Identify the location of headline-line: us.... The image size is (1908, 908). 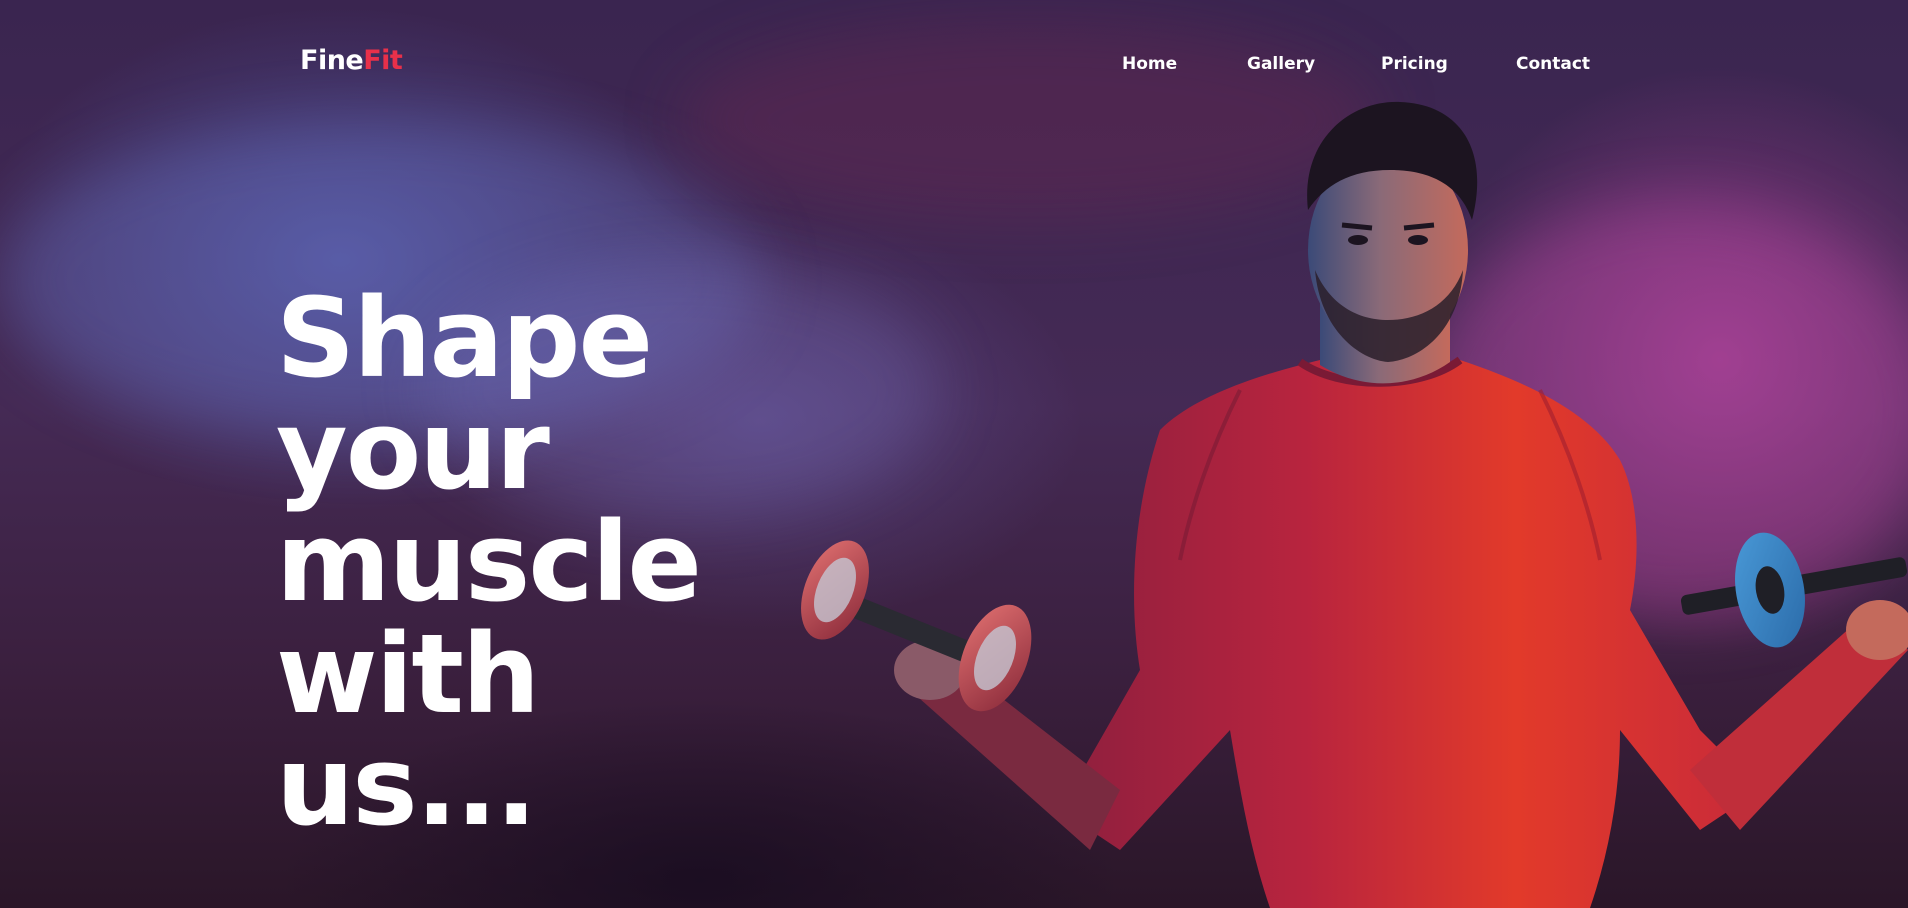
(406, 786).